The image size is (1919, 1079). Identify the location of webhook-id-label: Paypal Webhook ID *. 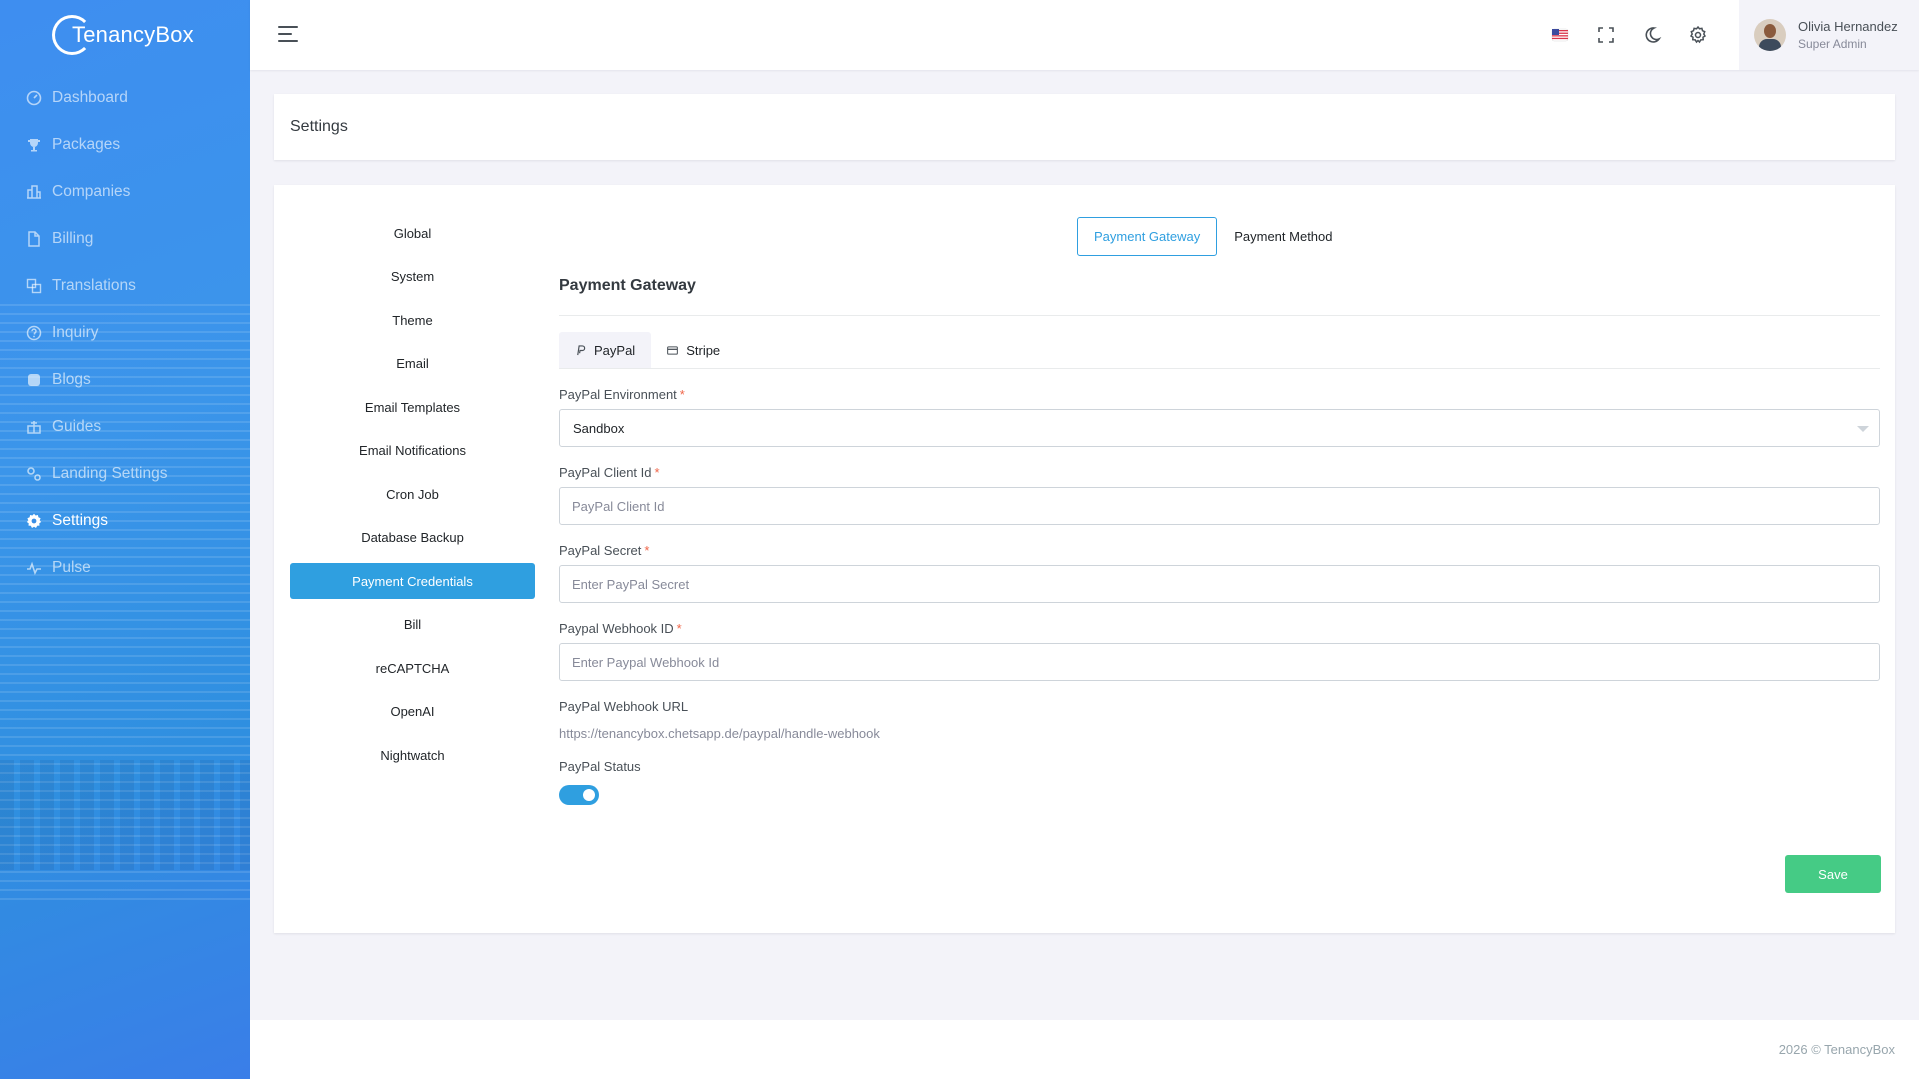
(620, 628).